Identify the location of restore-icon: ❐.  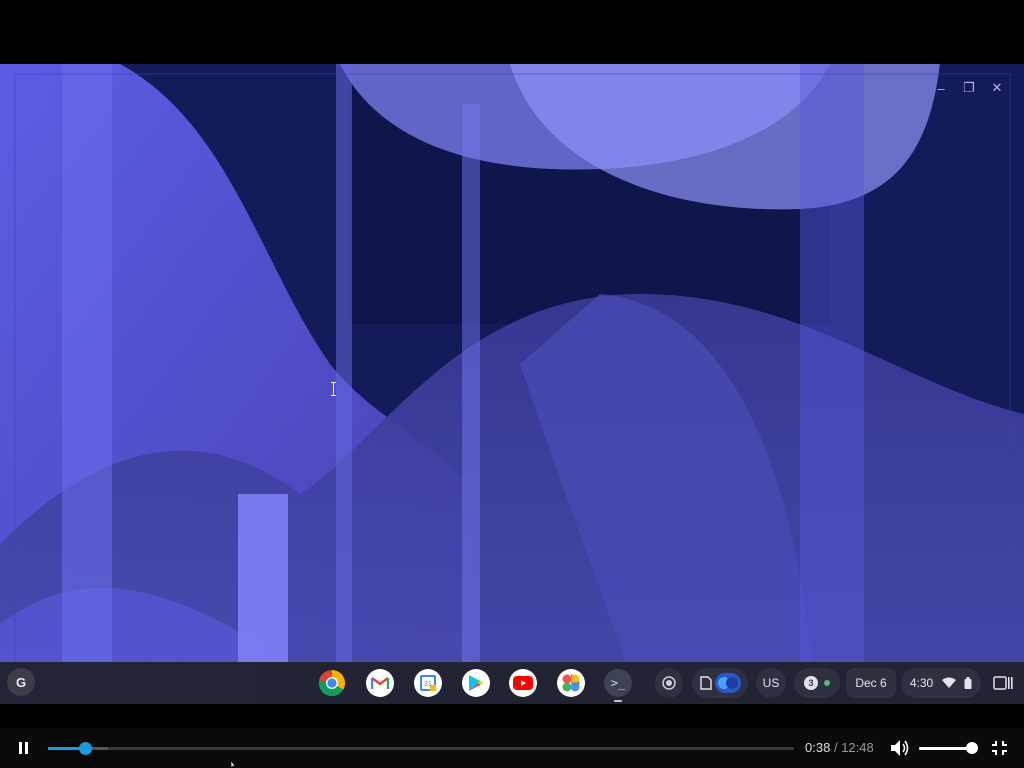
(969, 87).